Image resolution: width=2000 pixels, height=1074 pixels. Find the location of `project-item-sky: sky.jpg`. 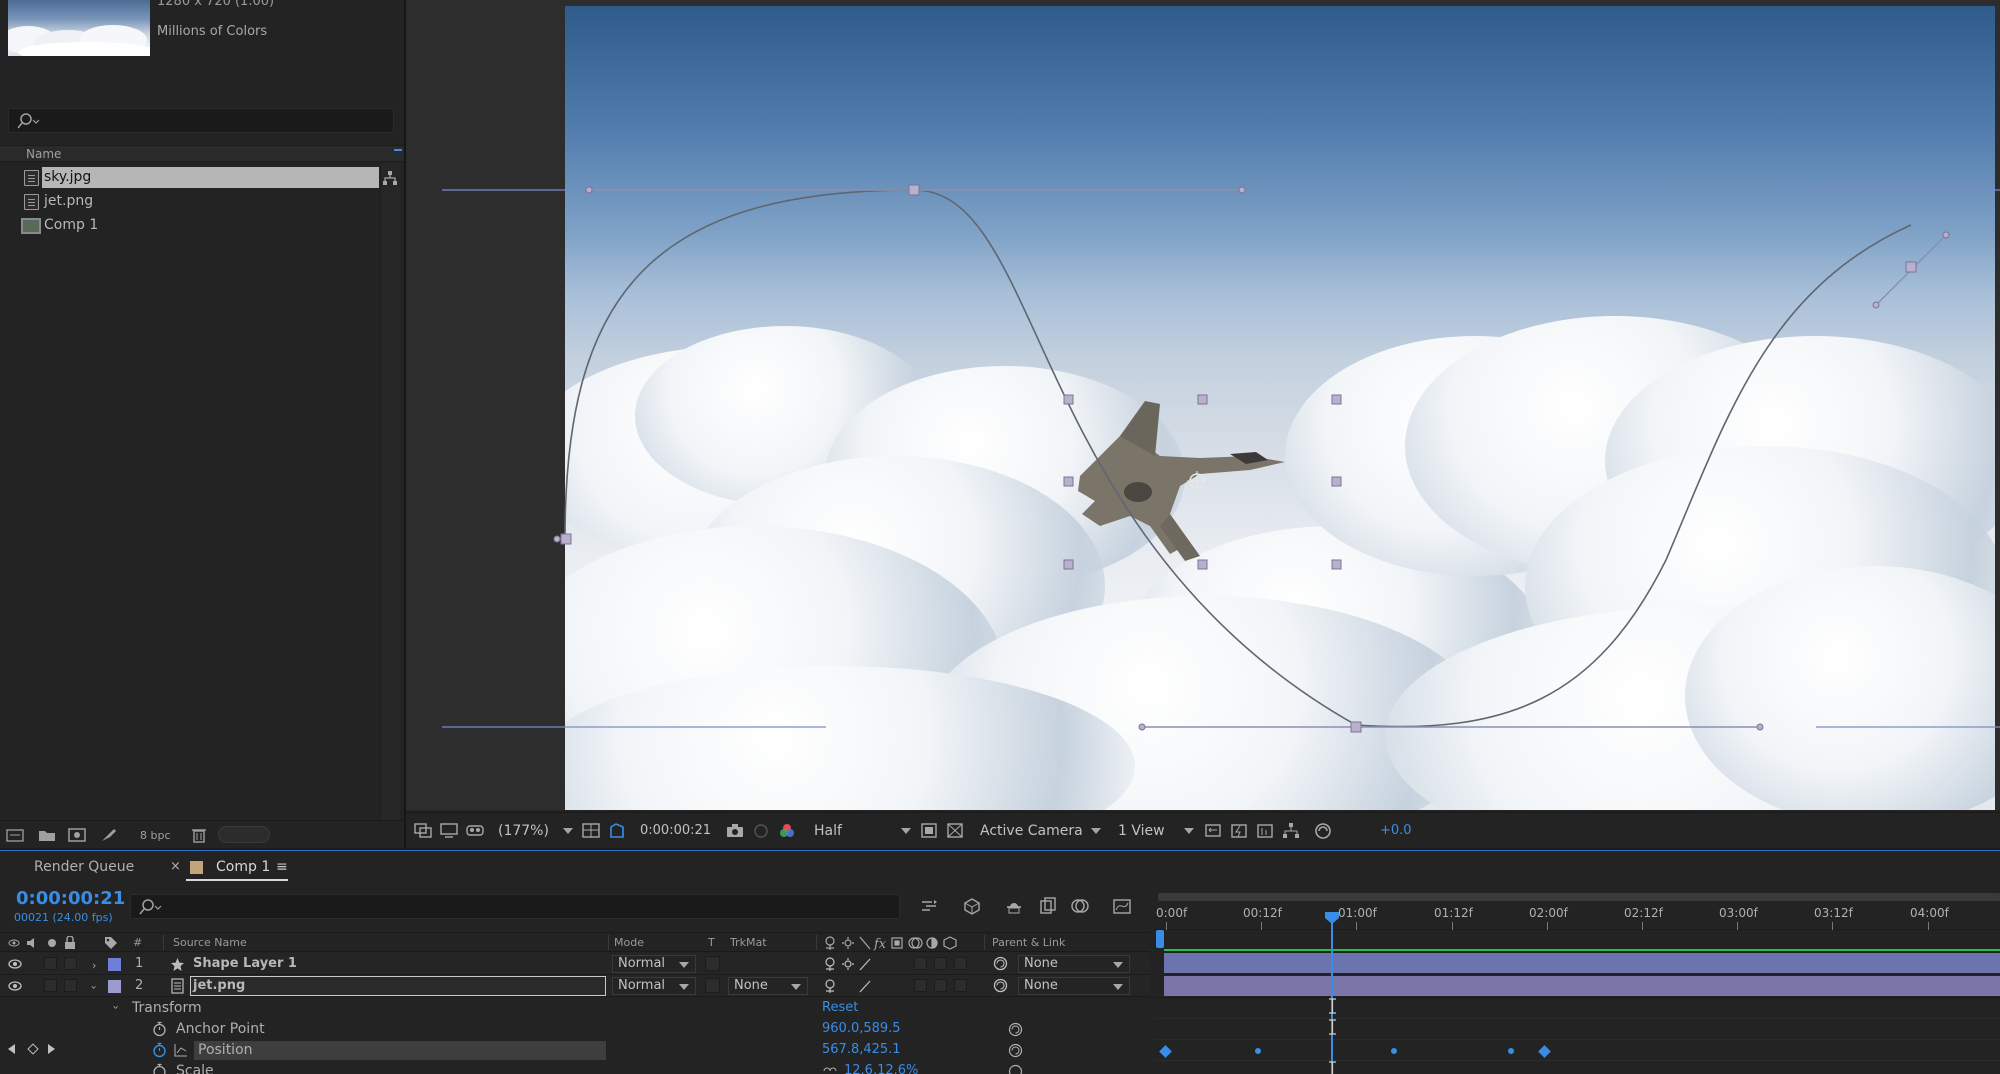

project-item-sky: sky.jpg is located at coordinates (202, 177).